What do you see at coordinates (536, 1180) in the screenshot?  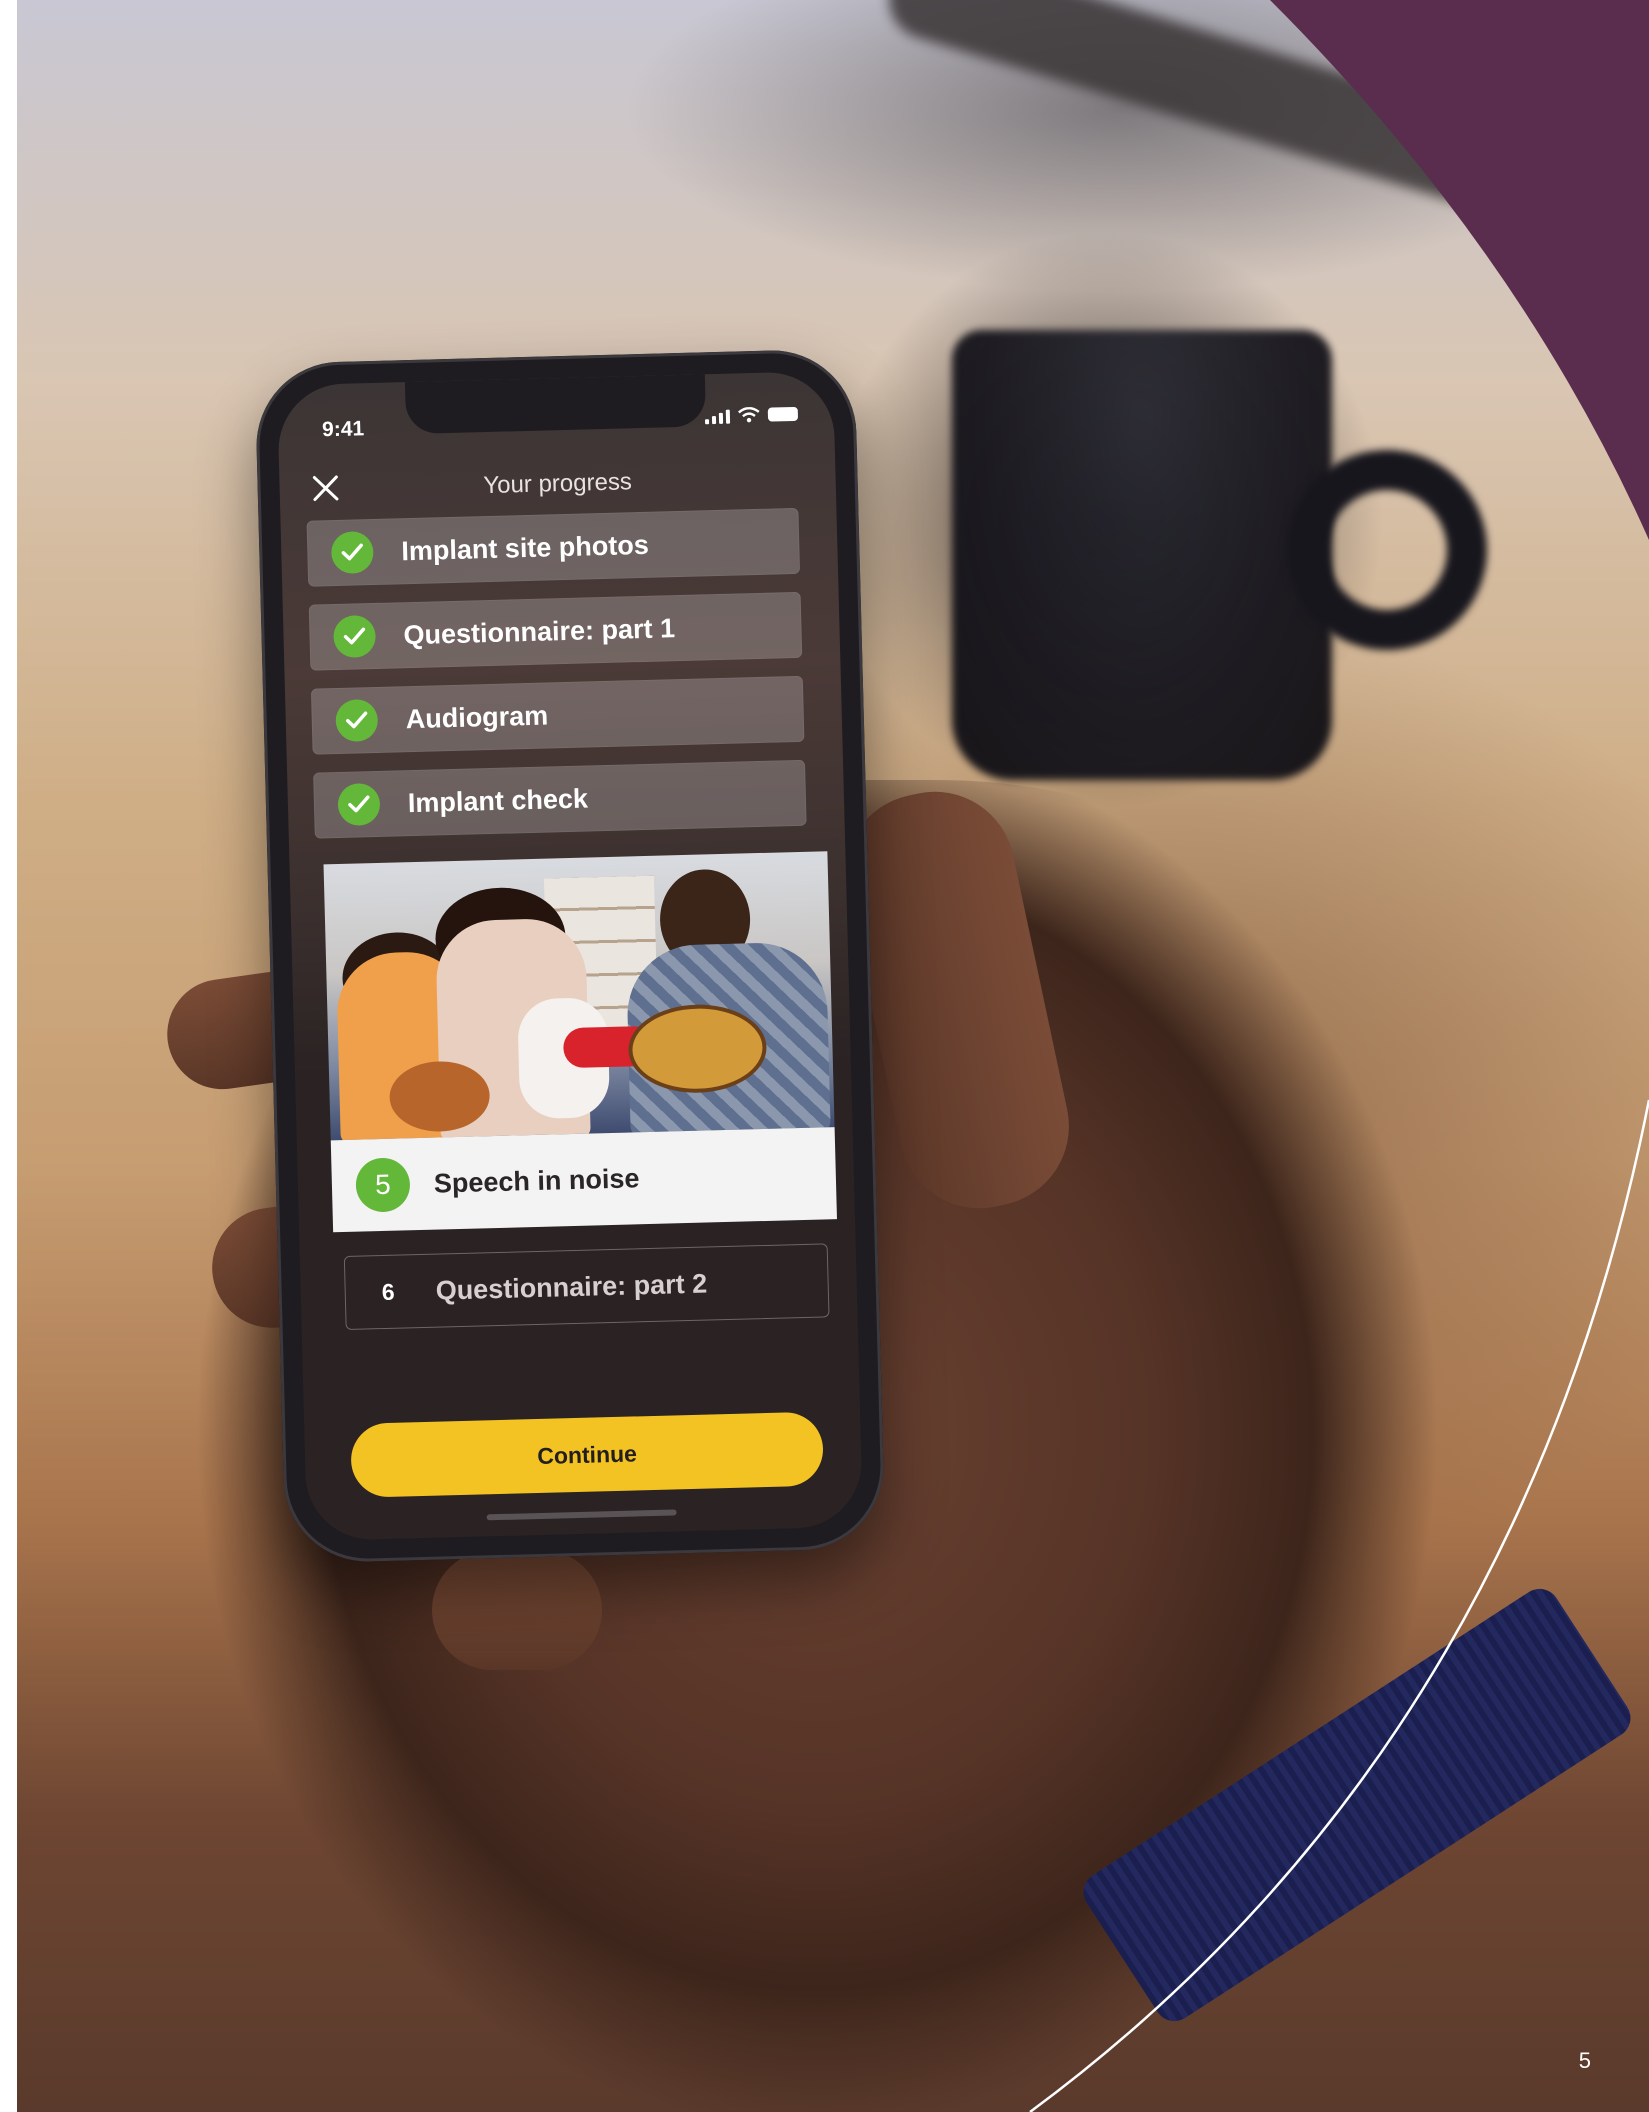 I see `step-label: Speech in noise` at bounding box center [536, 1180].